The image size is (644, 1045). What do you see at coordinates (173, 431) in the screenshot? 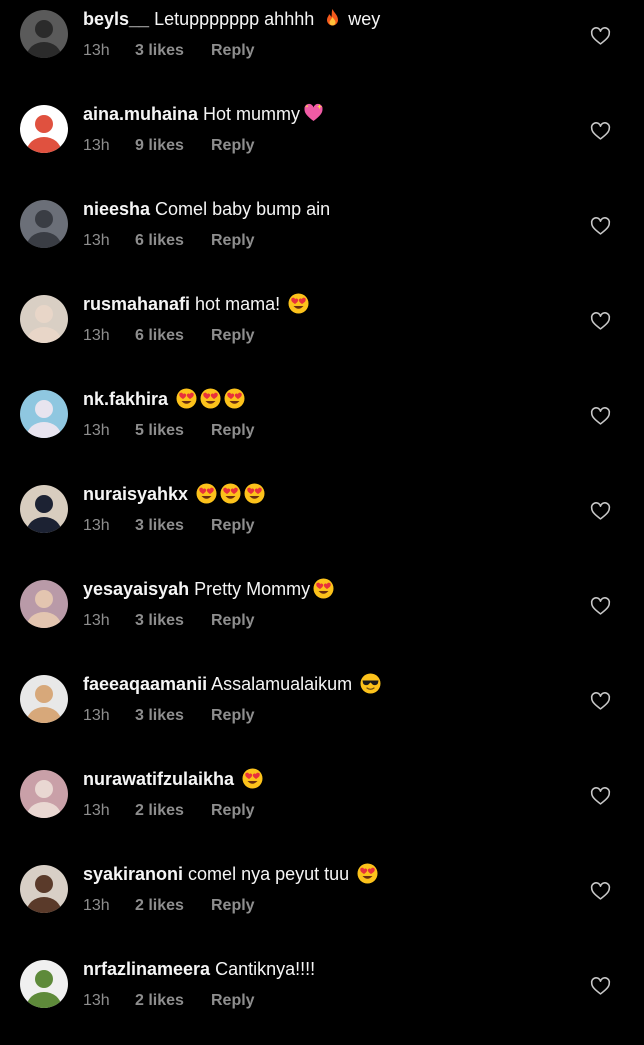
I see `likes-count-link: 5 likes` at bounding box center [173, 431].